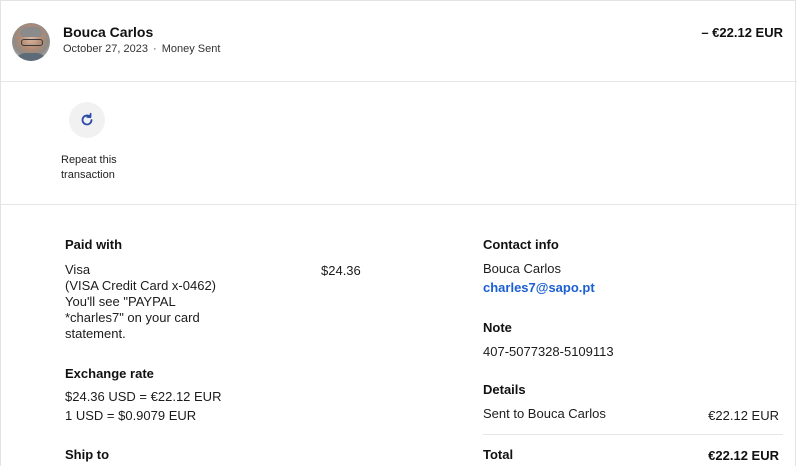 The height and width of the screenshot is (466, 798). I want to click on transaction-type: Money Sent, so click(191, 49).